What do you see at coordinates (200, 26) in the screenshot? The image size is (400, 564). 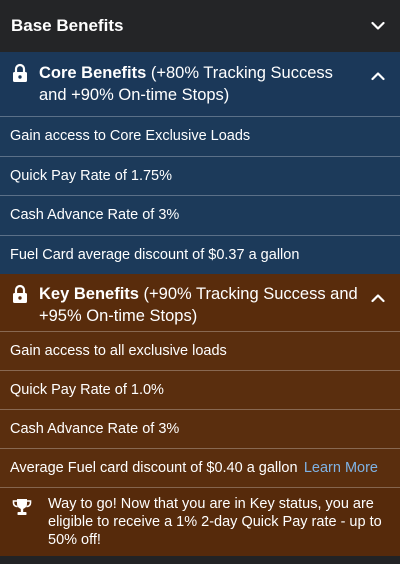 I see `base-benefits-header: Base Benefits` at bounding box center [200, 26].